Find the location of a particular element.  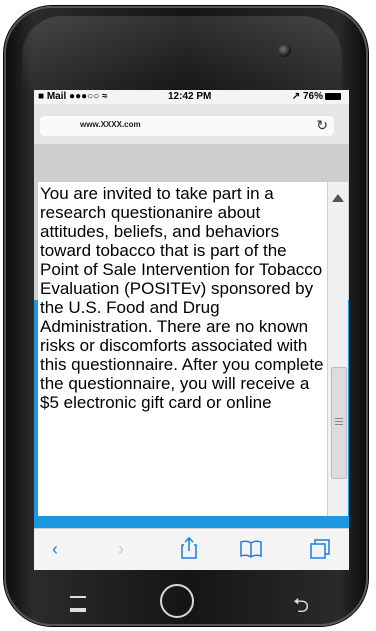

home-button is located at coordinates (177, 601).